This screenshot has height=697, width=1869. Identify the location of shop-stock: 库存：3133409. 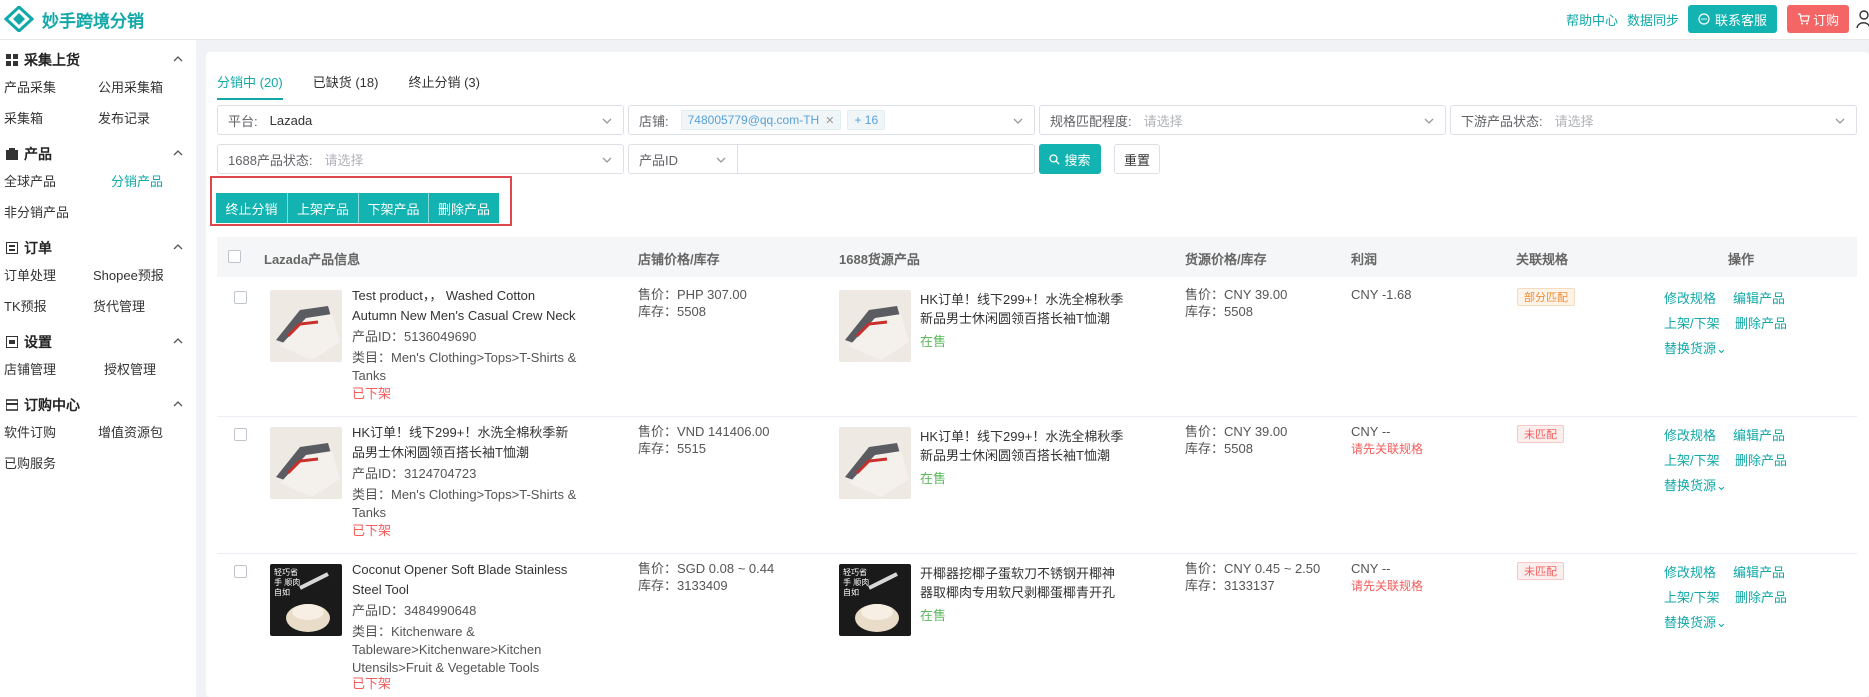
(683, 585).